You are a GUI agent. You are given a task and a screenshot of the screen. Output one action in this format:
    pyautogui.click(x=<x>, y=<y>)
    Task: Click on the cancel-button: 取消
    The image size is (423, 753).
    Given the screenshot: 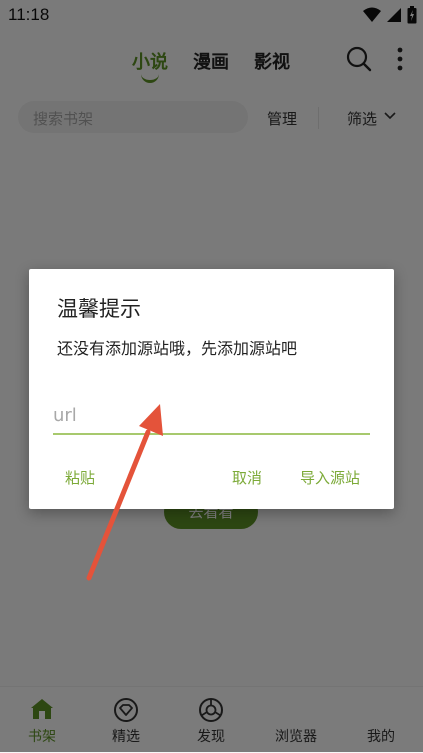 What is the action you would take?
    pyautogui.click(x=247, y=477)
    